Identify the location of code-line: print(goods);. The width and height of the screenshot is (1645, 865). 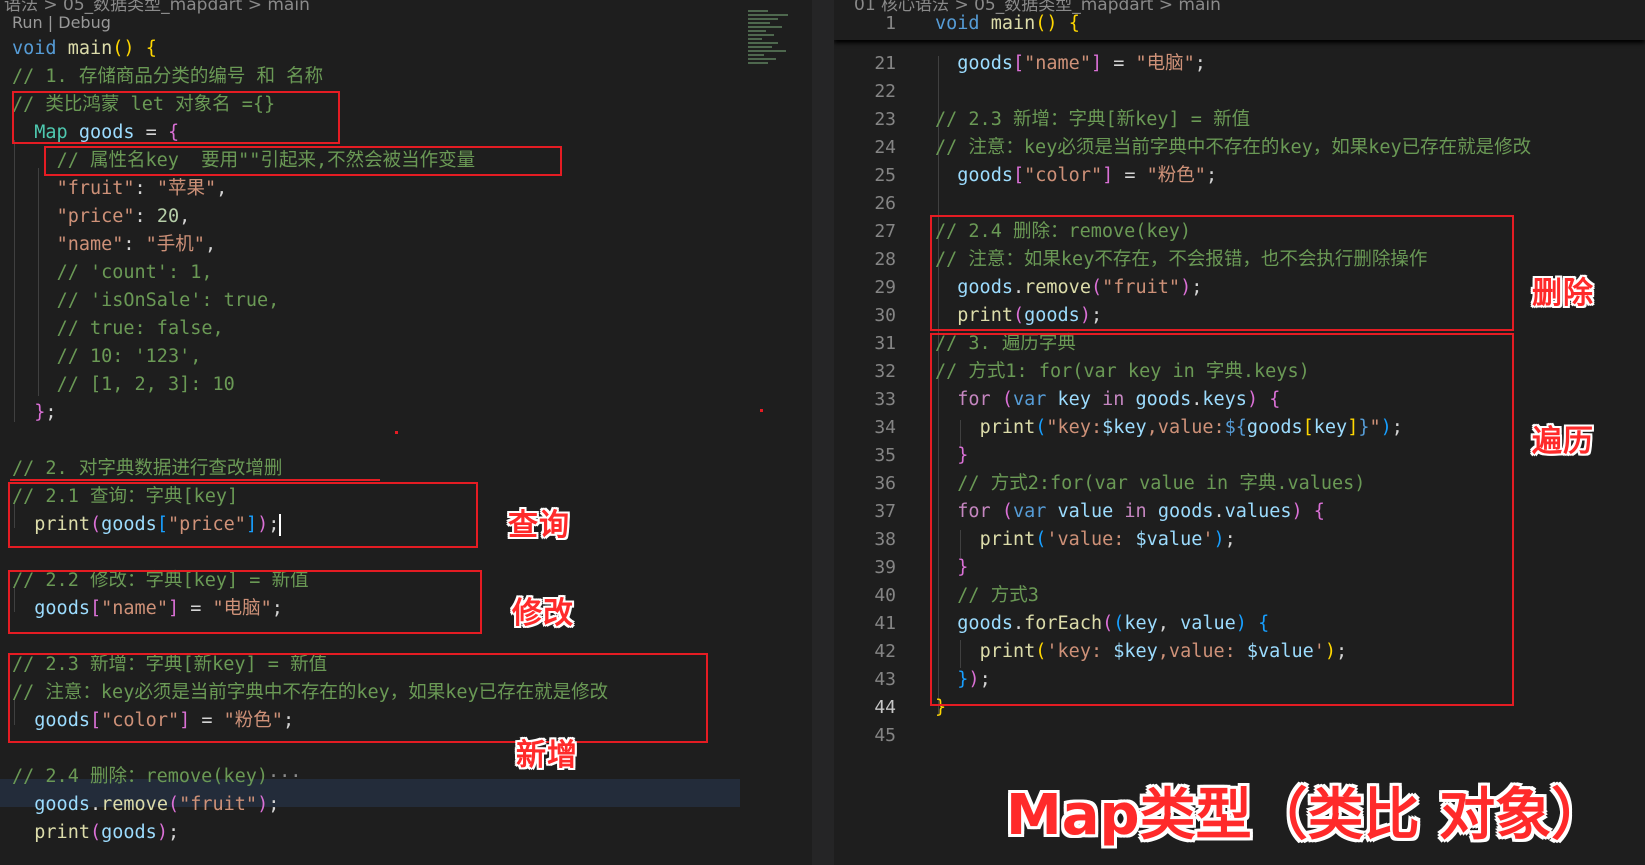
(95, 833).